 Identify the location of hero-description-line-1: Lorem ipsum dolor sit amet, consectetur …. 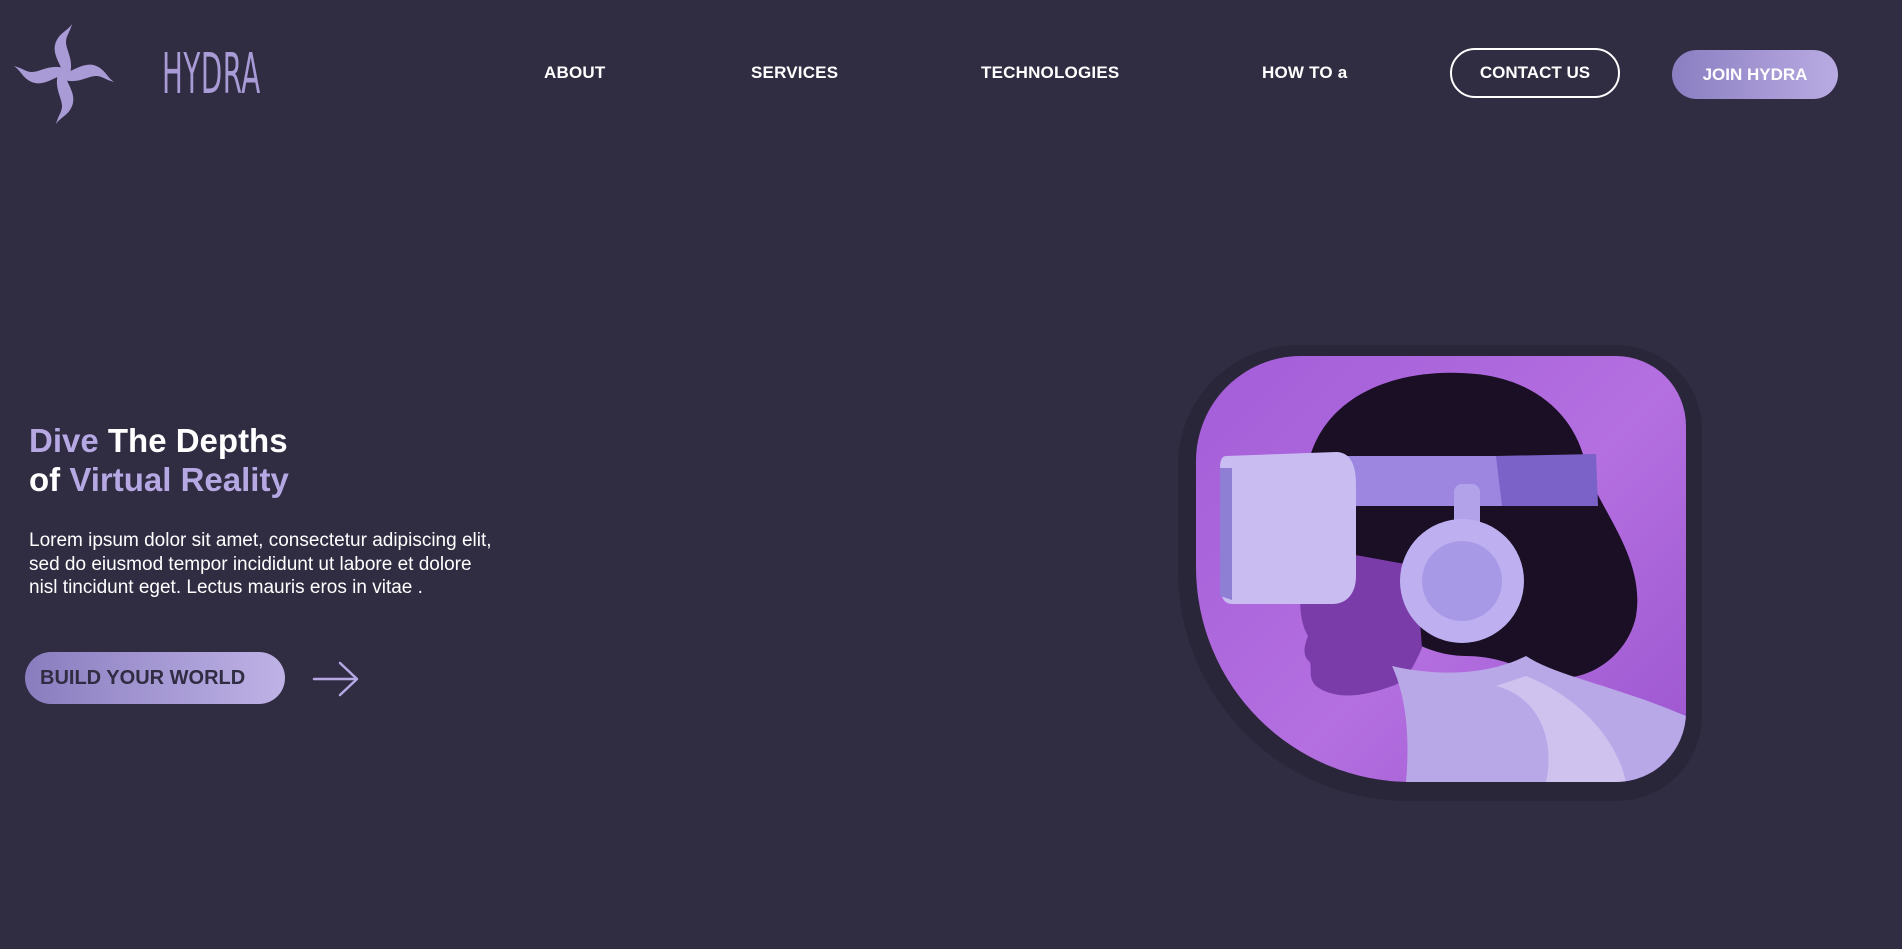
(260, 540).